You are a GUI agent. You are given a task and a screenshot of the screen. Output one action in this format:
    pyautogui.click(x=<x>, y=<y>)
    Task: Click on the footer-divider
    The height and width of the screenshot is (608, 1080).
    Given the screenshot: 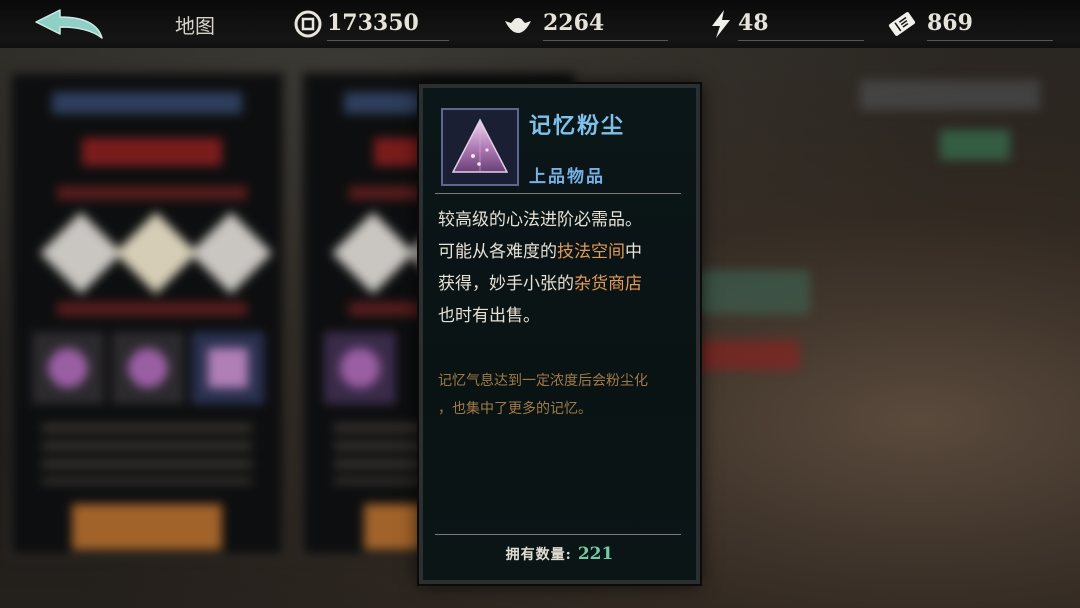 What is the action you would take?
    pyautogui.click(x=558, y=534)
    